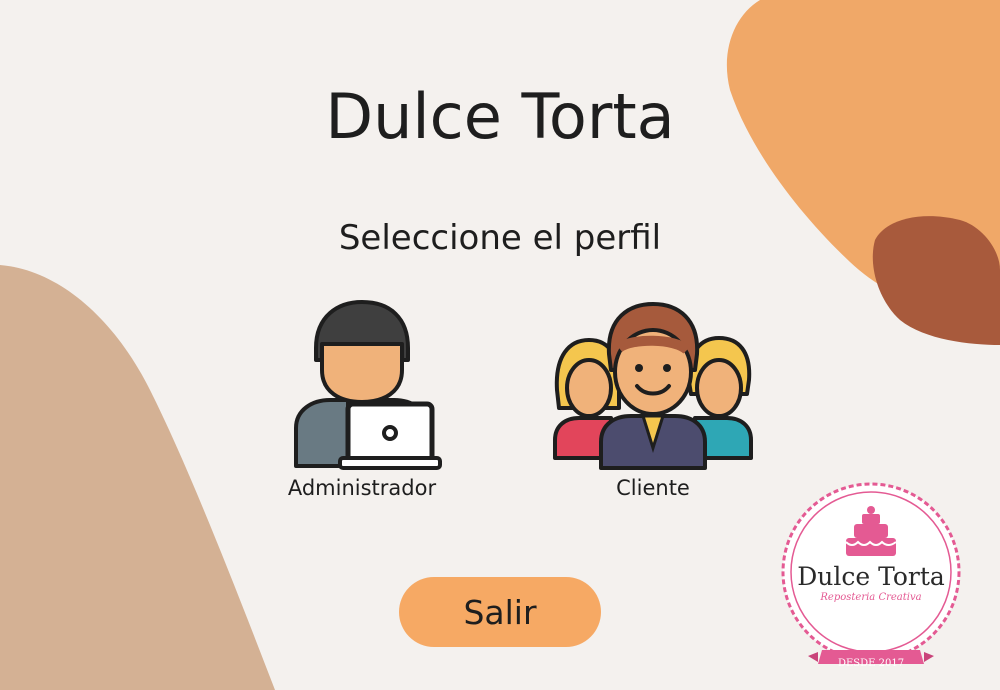 This screenshot has width=1000, height=690. What do you see at coordinates (500, 612) in the screenshot?
I see `exit-button: Salir` at bounding box center [500, 612].